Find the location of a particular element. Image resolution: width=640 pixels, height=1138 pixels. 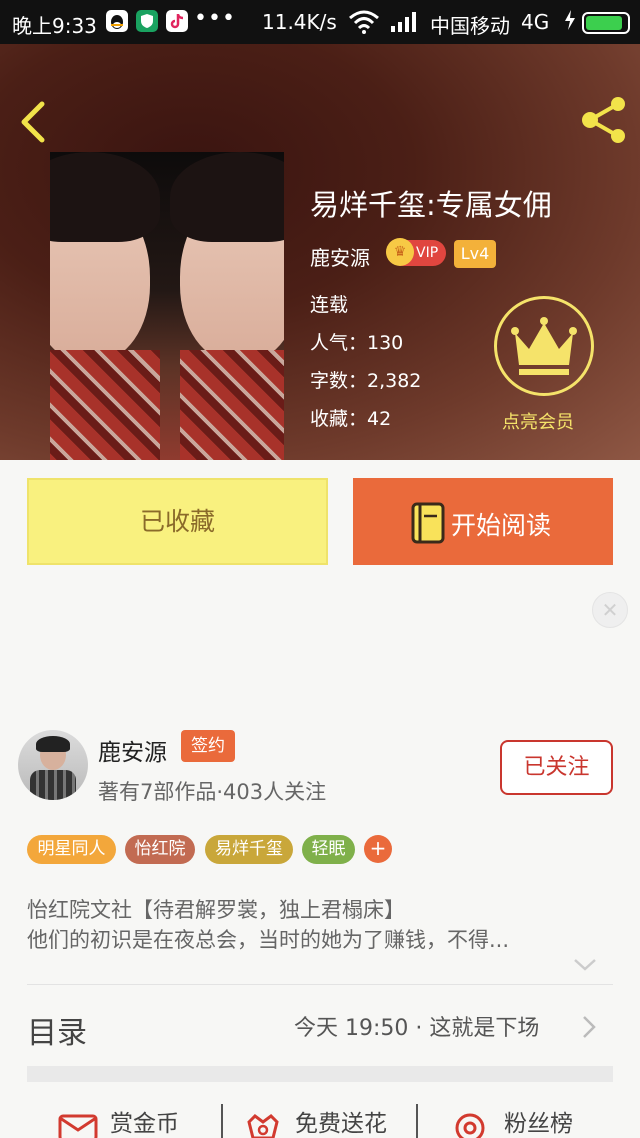

back-chevron-icon is located at coordinates (33, 122).